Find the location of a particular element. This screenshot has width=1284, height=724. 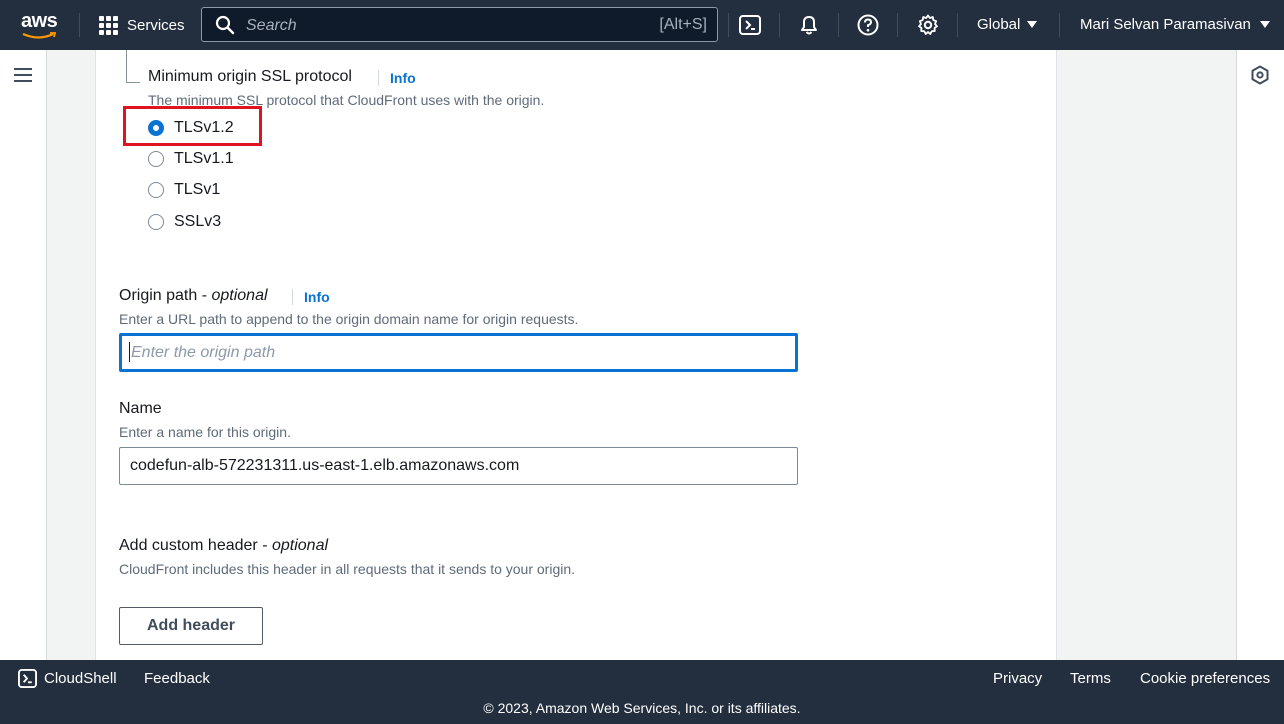

origin-name-input is located at coordinates (458, 466).